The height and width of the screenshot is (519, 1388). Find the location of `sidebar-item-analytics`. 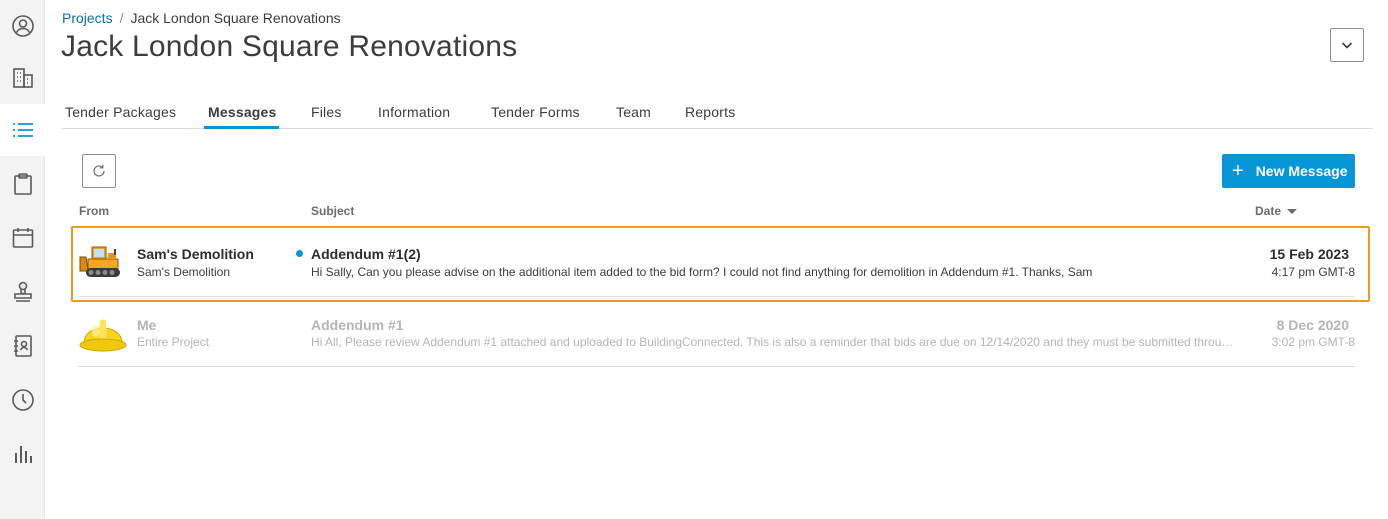

sidebar-item-analytics is located at coordinates (22, 454).